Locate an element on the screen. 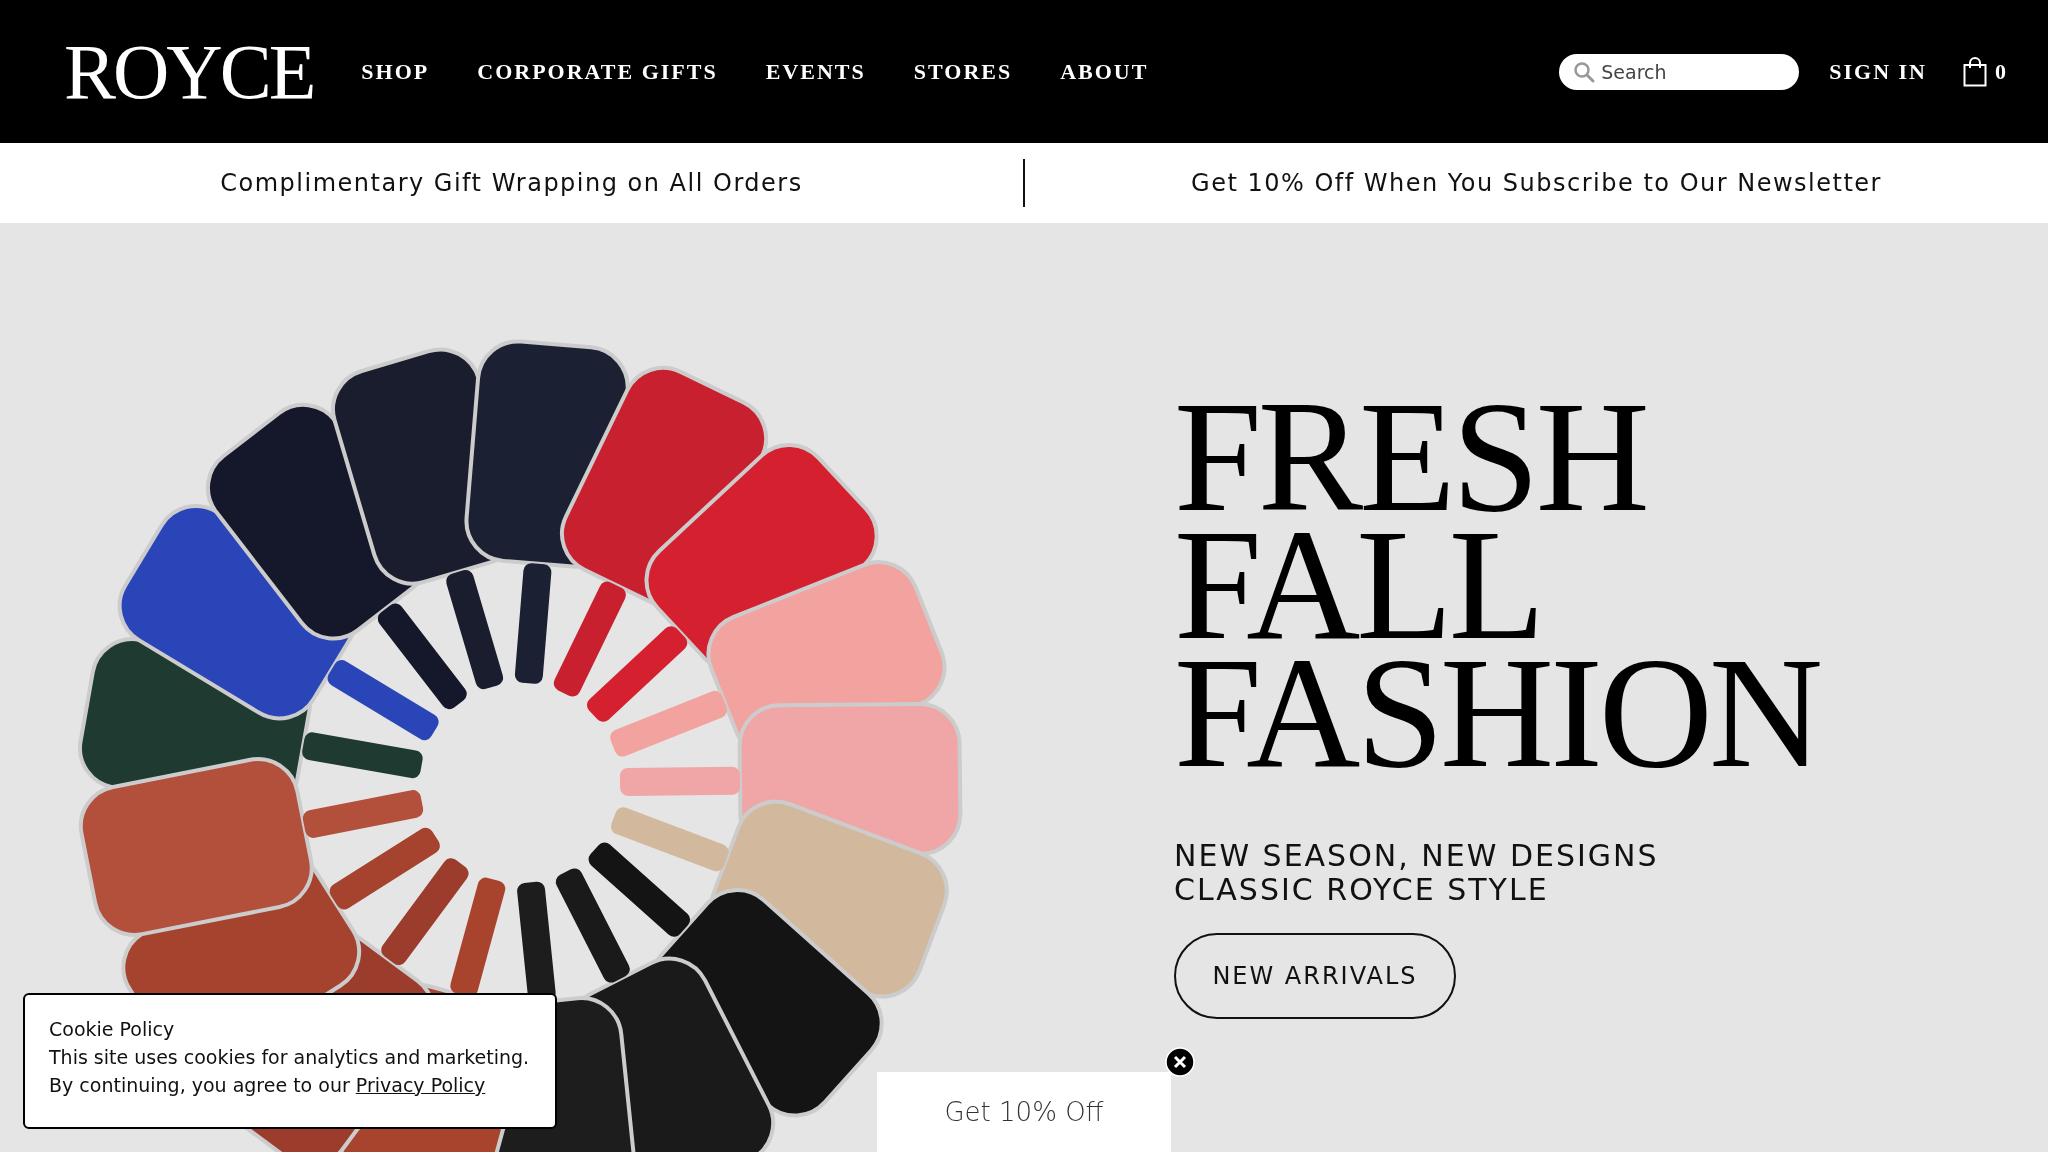 This screenshot has height=1152, width=2048. nav-link: ABOUT is located at coordinates (1104, 71).